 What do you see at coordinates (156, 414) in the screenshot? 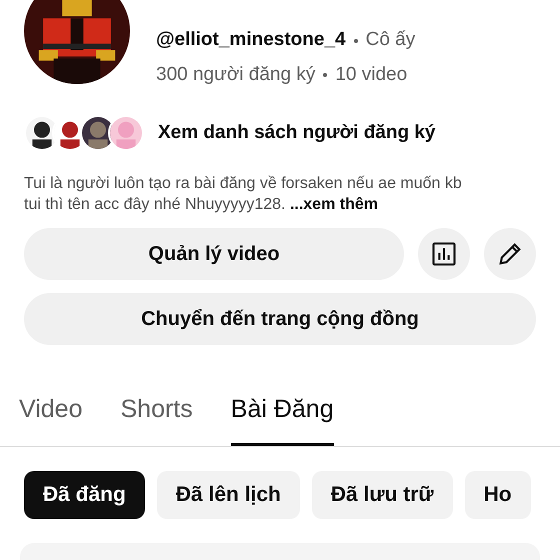
I see `tab: Shorts` at bounding box center [156, 414].